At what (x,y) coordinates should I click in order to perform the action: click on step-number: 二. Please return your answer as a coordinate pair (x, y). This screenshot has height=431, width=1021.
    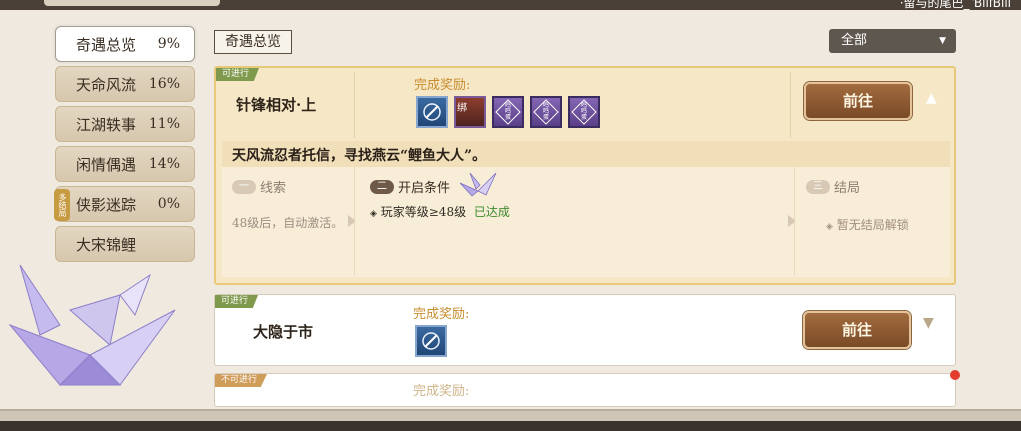
    Looking at the image, I should click on (382, 186).